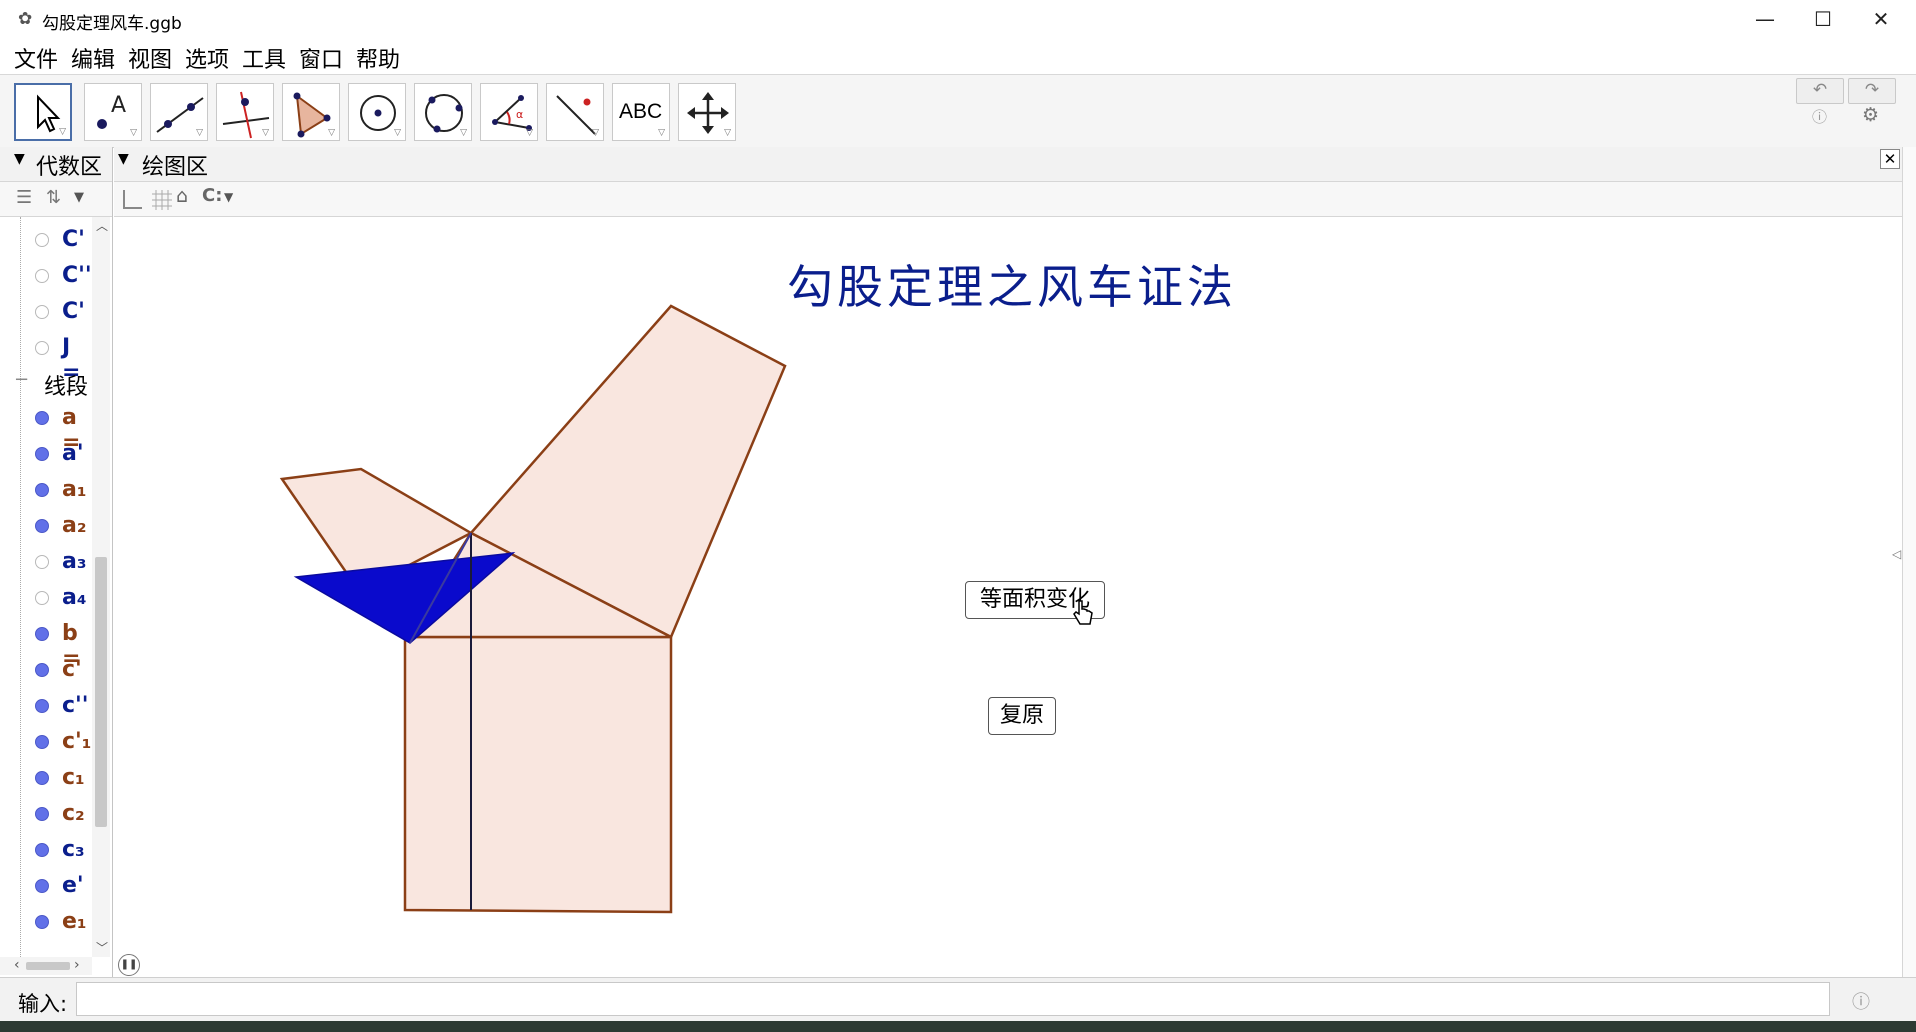  What do you see at coordinates (73, 777) in the screenshot?
I see `object-label: c₁` at bounding box center [73, 777].